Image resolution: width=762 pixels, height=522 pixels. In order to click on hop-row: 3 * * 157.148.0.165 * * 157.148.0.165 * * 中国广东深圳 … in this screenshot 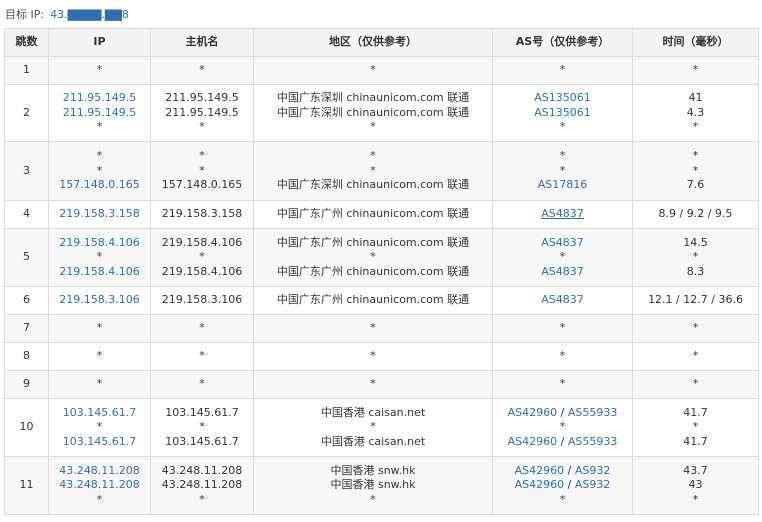, I will do `click(381, 171)`.